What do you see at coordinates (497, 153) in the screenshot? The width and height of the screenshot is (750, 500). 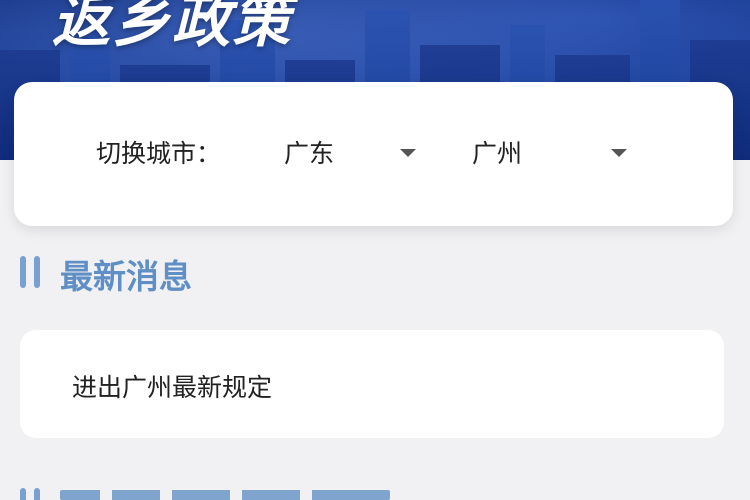 I see `city-value: 广州` at bounding box center [497, 153].